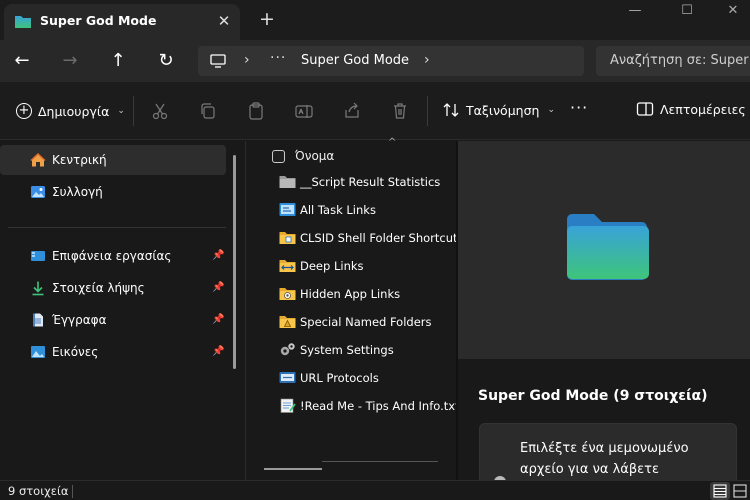 The width and height of the screenshot is (750, 500). Describe the element at coordinates (287, 238) in the screenshot. I see `clsid-folder-icon` at that location.